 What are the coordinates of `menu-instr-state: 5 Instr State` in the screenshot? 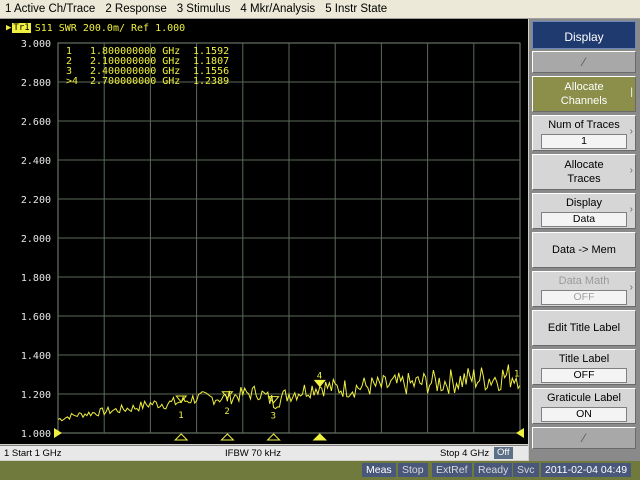 It's located at (356, 9).